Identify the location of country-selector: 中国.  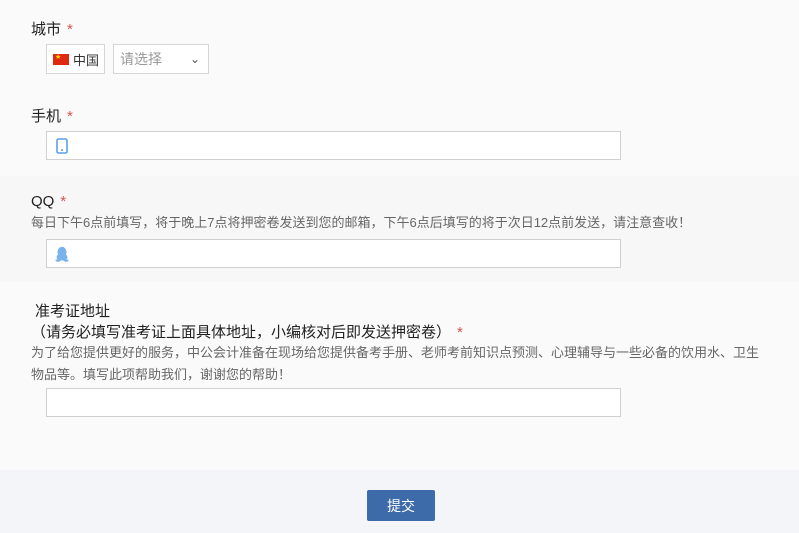
(75, 59).